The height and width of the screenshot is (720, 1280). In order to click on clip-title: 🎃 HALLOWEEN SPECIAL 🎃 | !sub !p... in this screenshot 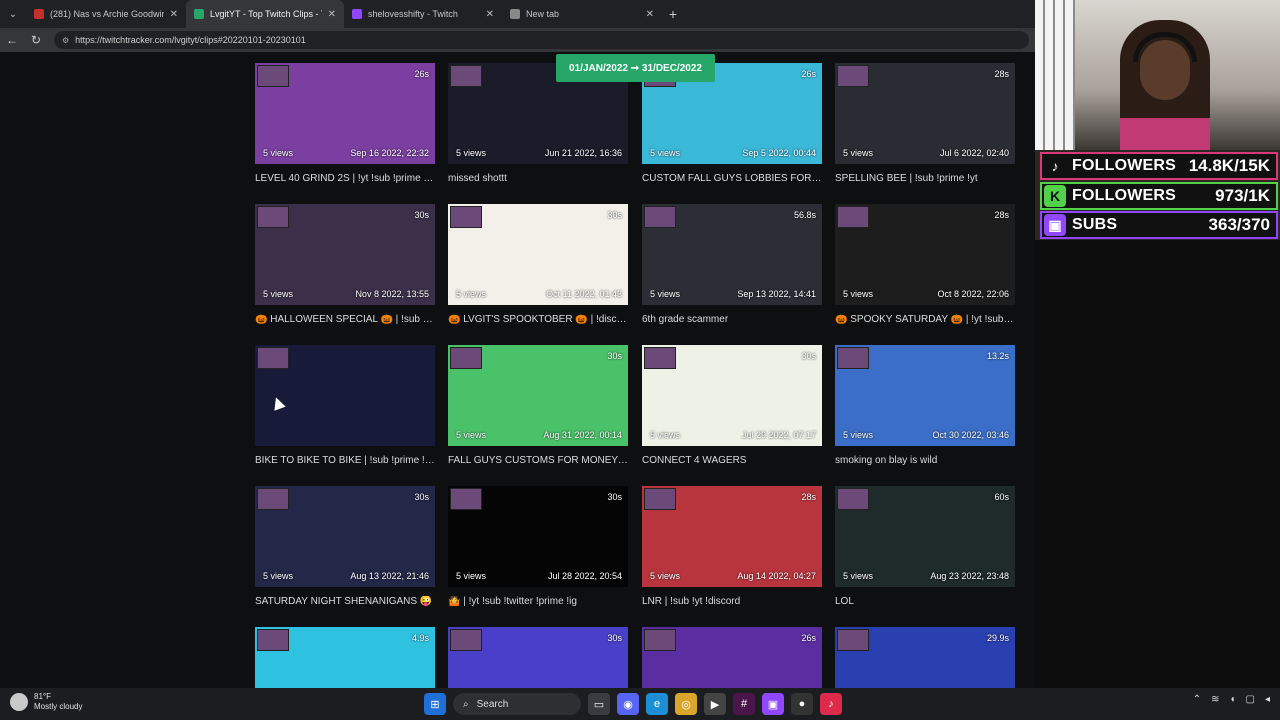, I will do `click(345, 319)`.